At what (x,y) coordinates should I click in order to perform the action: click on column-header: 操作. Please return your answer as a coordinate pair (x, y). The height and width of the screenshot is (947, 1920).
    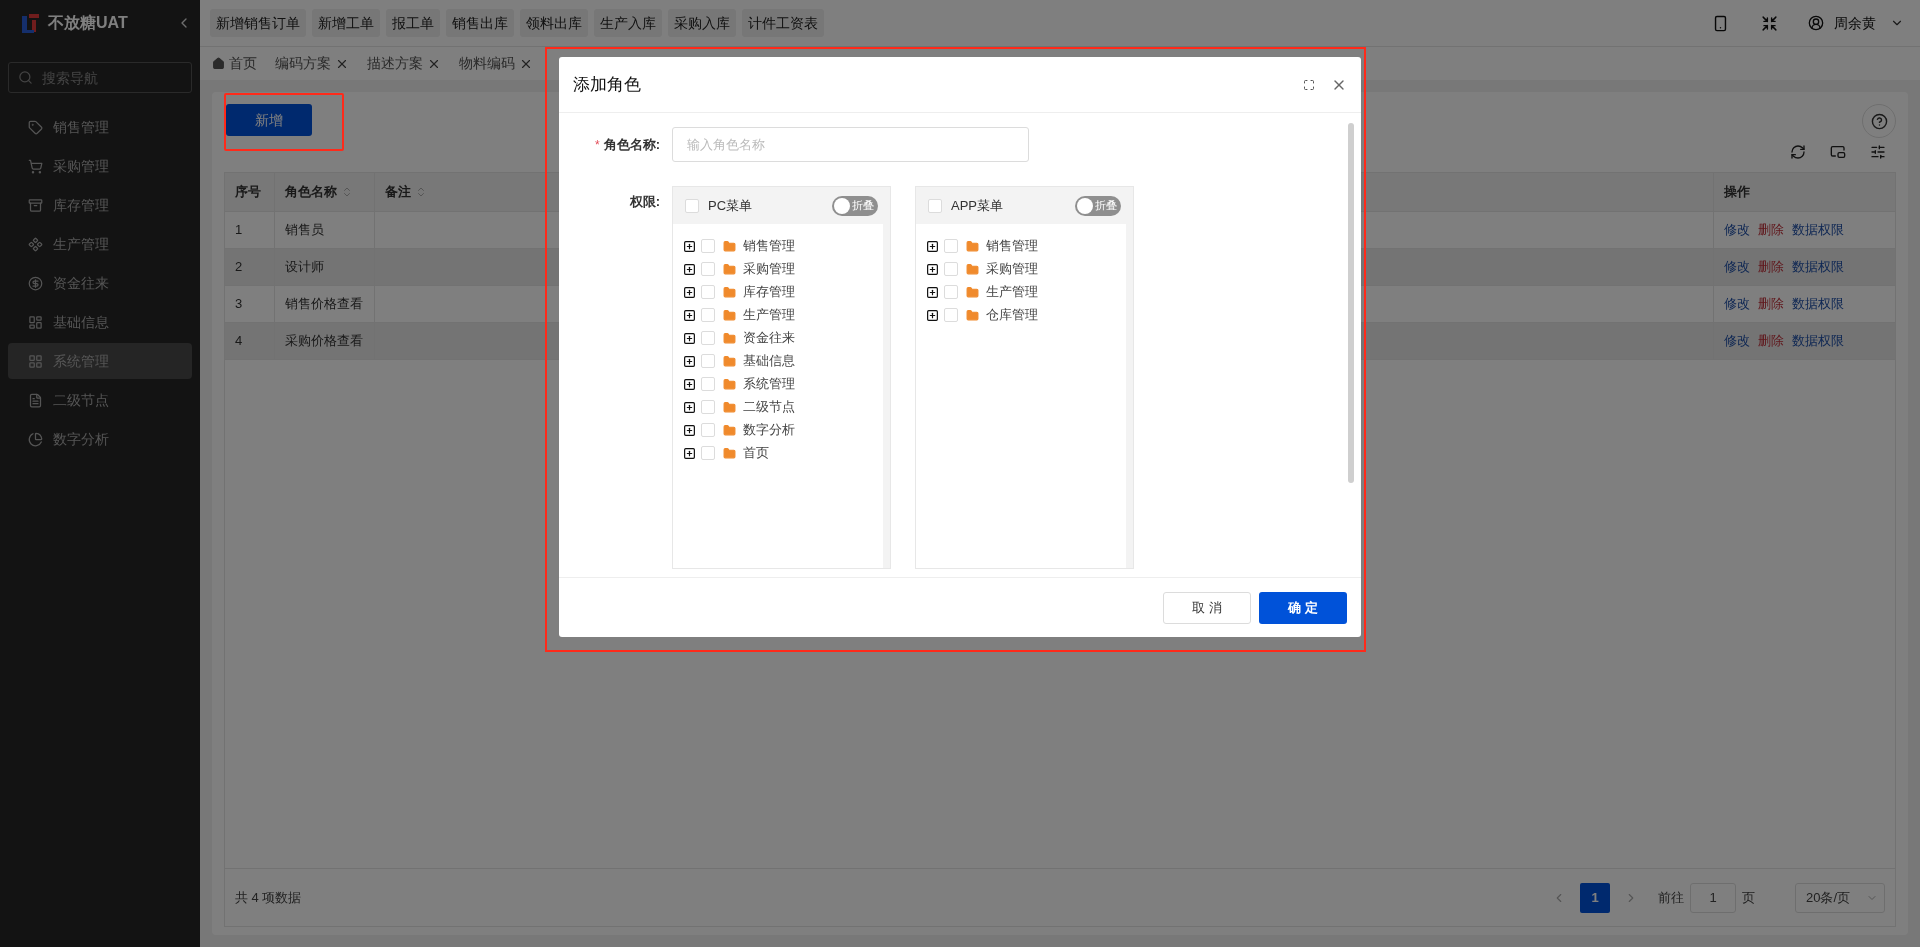
    Looking at the image, I should click on (1804, 192).